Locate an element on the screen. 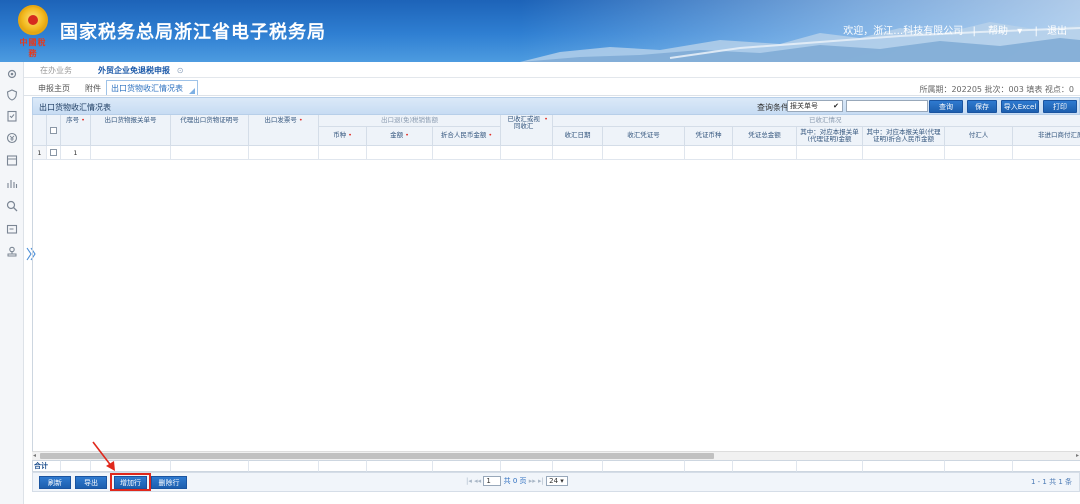 Image resolution: width=1080 pixels, height=504 pixels. card-icon is located at coordinates (12, 230).